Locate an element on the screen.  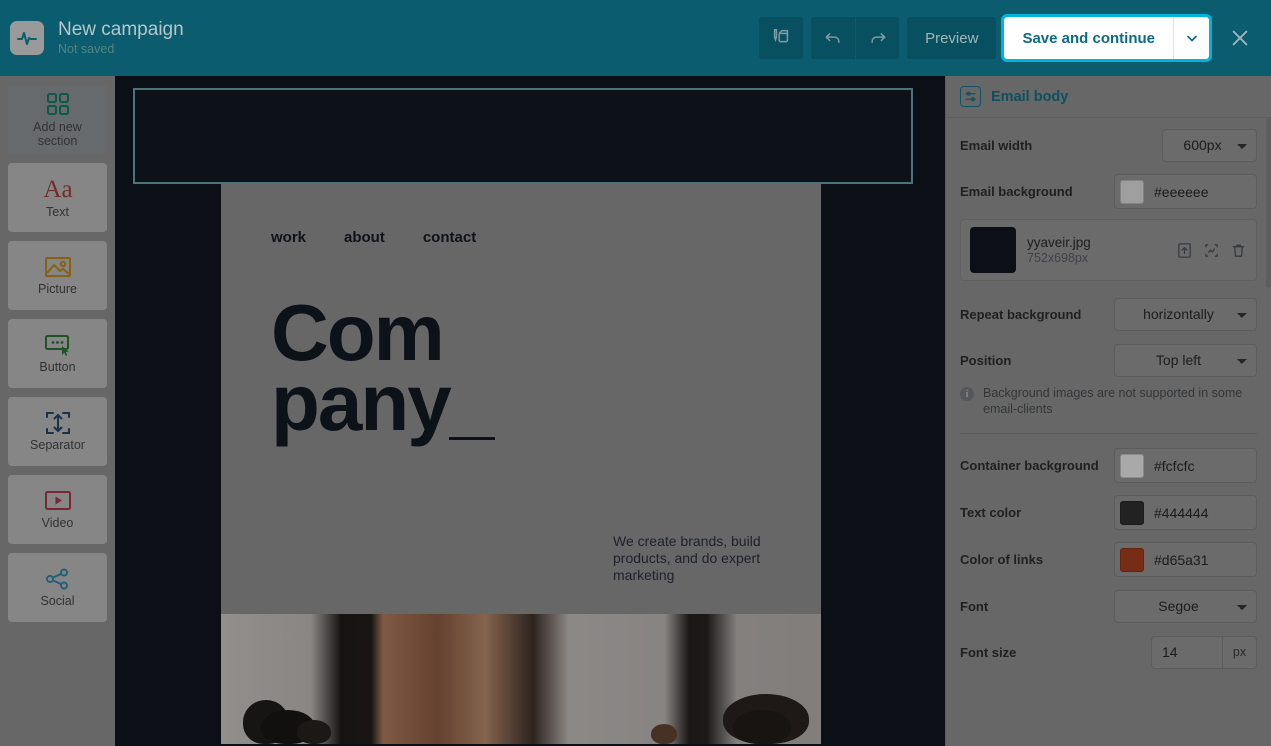
video-play-icon is located at coordinates (58, 501).